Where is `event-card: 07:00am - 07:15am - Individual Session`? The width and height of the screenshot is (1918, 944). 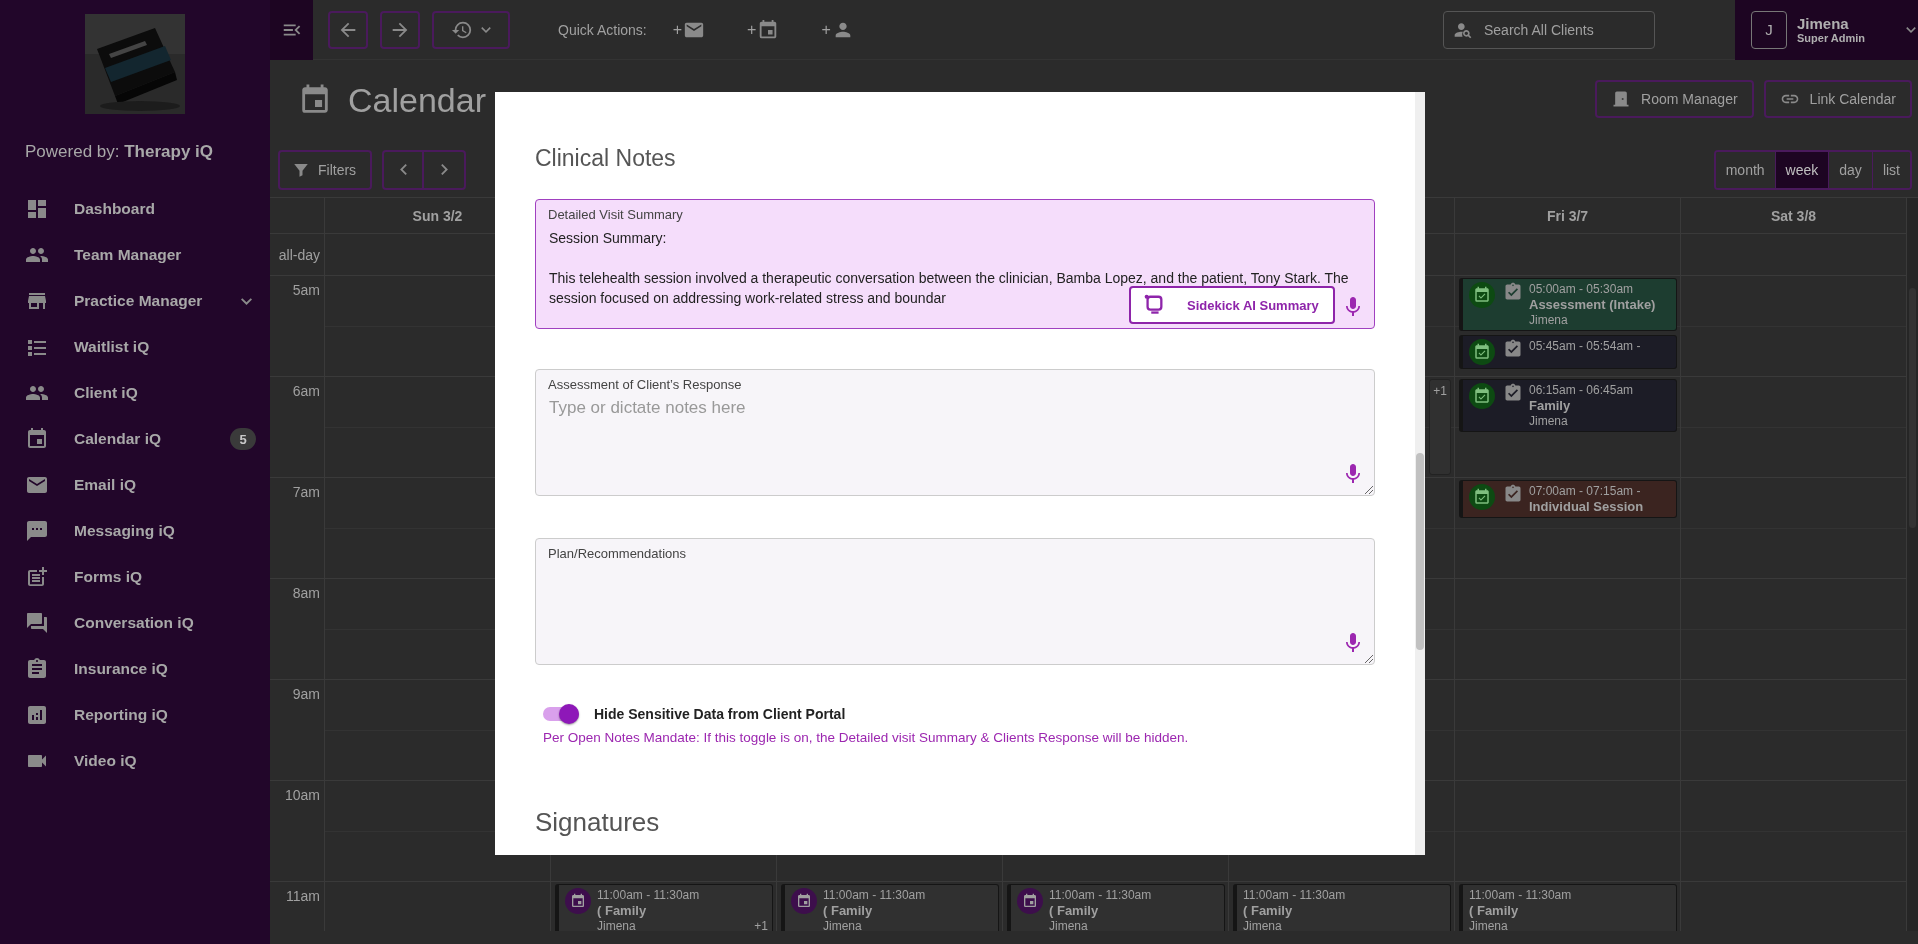 event-card: 07:00am - 07:15am - Individual Session is located at coordinates (1568, 499).